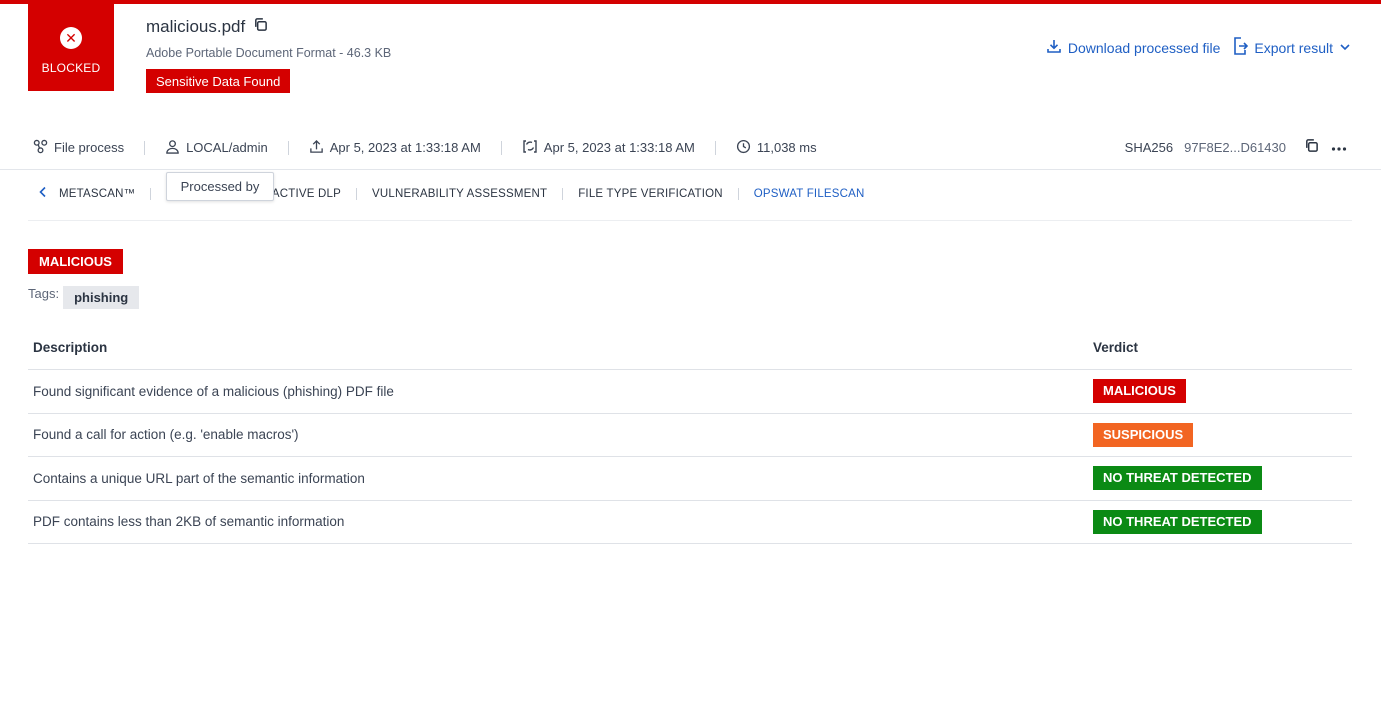 This screenshot has width=1381, height=725. What do you see at coordinates (89, 147) in the screenshot?
I see `file-process-label: File process` at bounding box center [89, 147].